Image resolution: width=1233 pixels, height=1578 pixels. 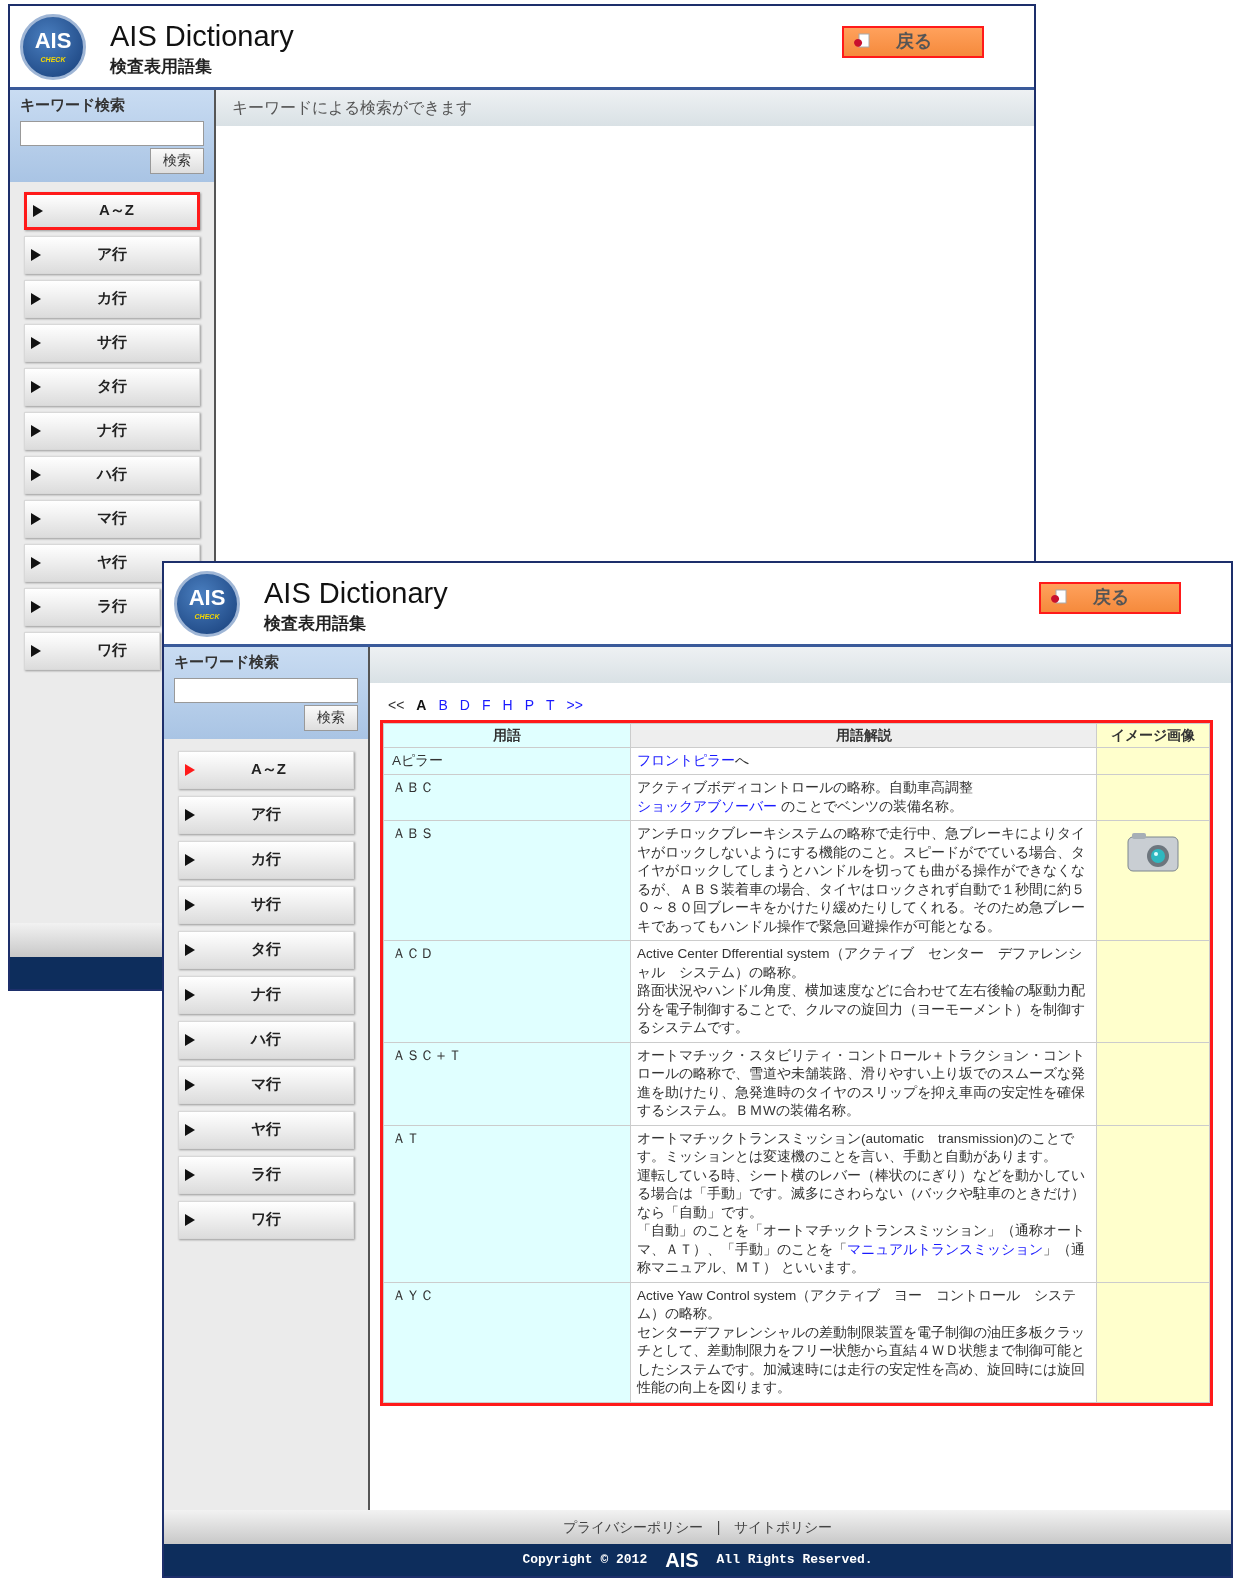 What do you see at coordinates (805, 797) in the screenshot?
I see `description-text: アクティブボディコントロールの略称。自動車高調整 ショックアブソーバー のことでベンツの装備名称。` at bounding box center [805, 797].